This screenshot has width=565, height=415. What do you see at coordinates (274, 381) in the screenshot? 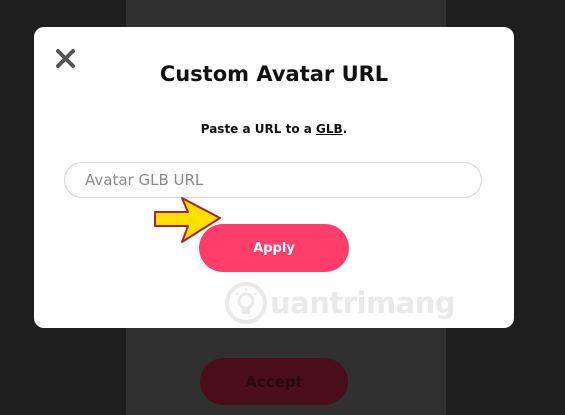
I see `background-accept-button: Accept` at bounding box center [274, 381].